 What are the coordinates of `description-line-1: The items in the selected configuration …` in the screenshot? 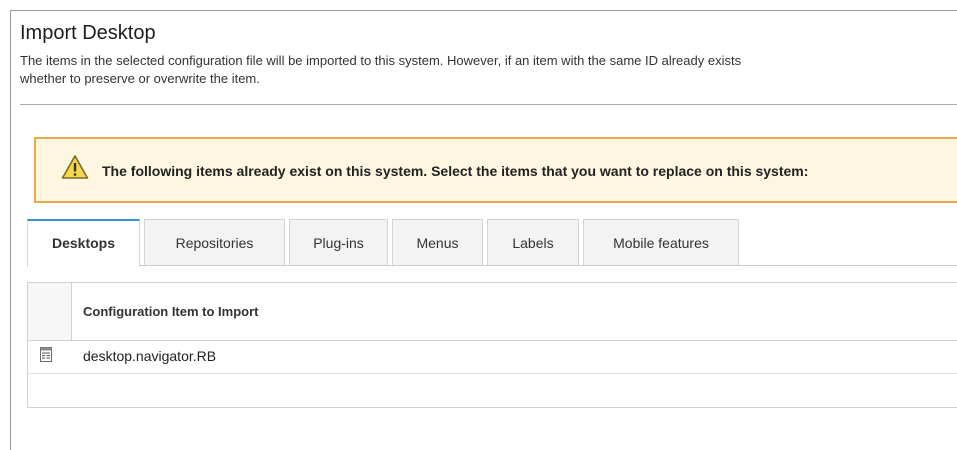 It's located at (381, 60).